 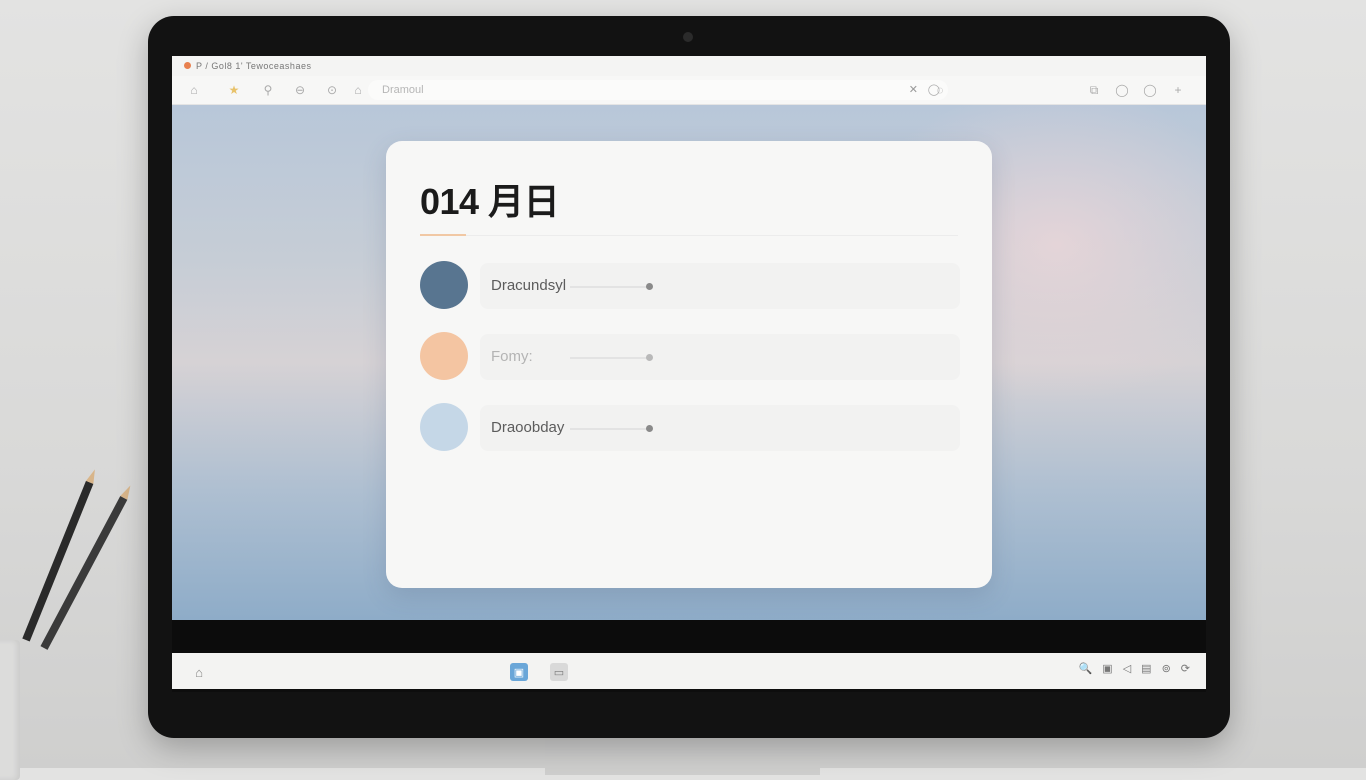 What do you see at coordinates (1107, 668) in the screenshot?
I see `window-icon: ▣` at bounding box center [1107, 668].